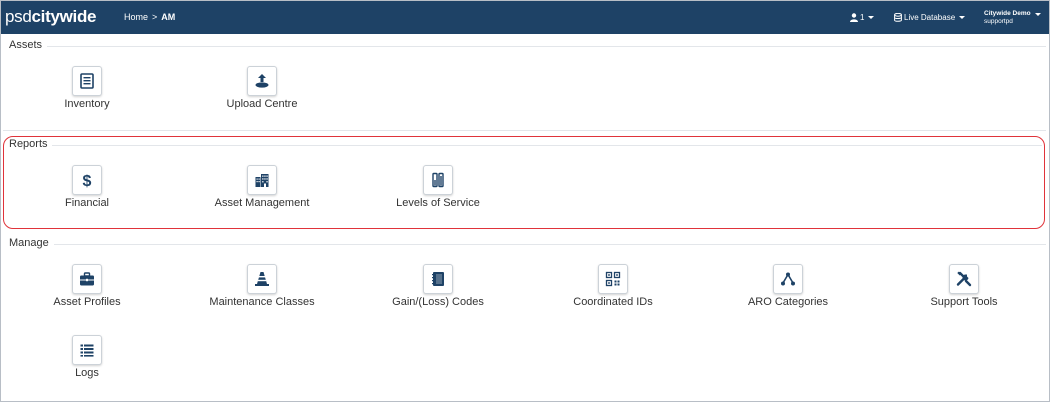  I want to click on tile-logs: Logs, so click(87, 362).